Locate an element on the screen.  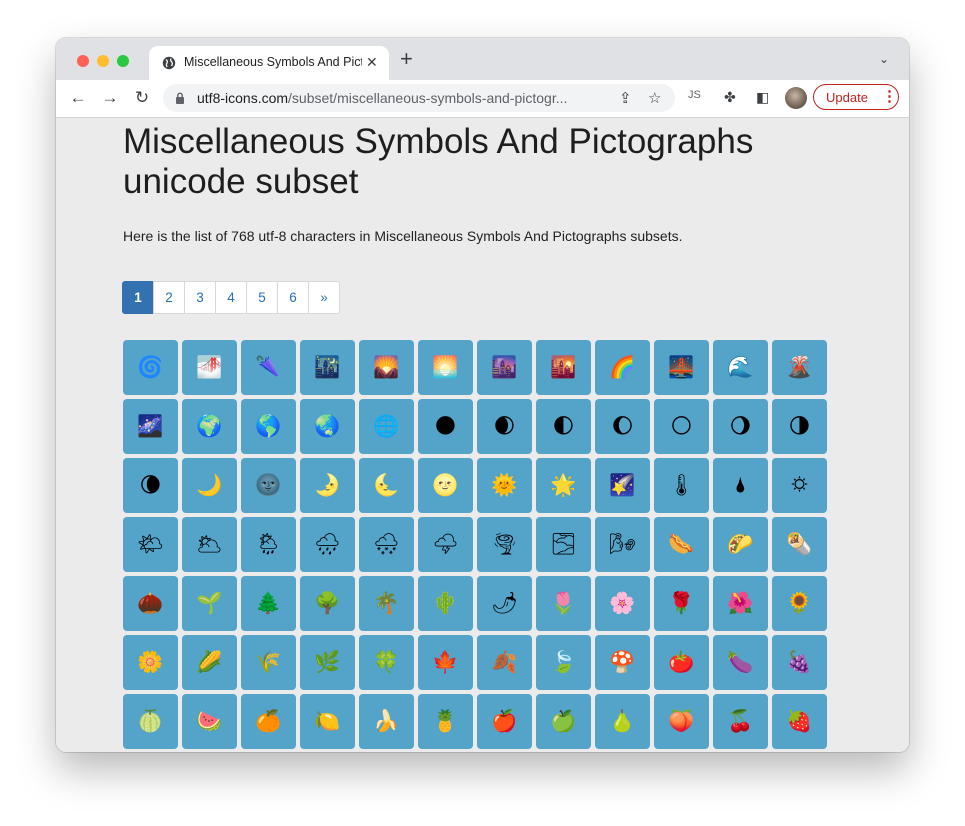
symbol-tile: 🍊 is located at coordinates (268, 721).